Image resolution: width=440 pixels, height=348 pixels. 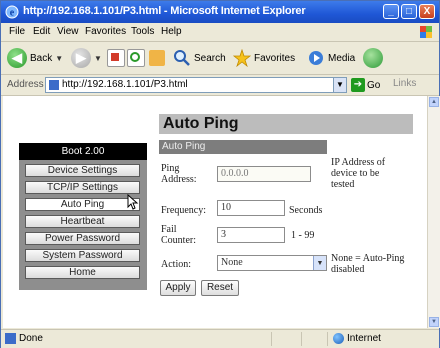 What do you see at coordinates (365, 85) in the screenshot?
I see `go-button: ➔ Go` at bounding box center [365, 85].